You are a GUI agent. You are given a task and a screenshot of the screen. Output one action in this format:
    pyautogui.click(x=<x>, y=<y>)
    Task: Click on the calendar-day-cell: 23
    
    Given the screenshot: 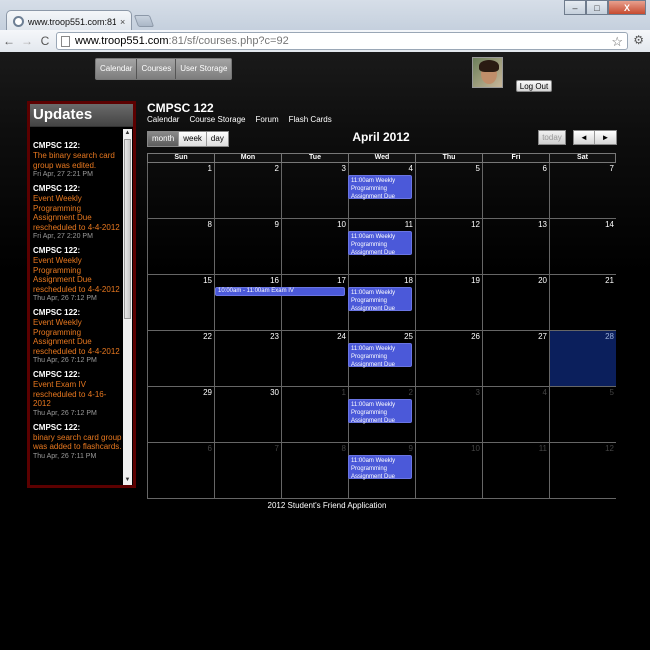 What is the action you would take?
    pyautogui.click(x=247, y=359)
    